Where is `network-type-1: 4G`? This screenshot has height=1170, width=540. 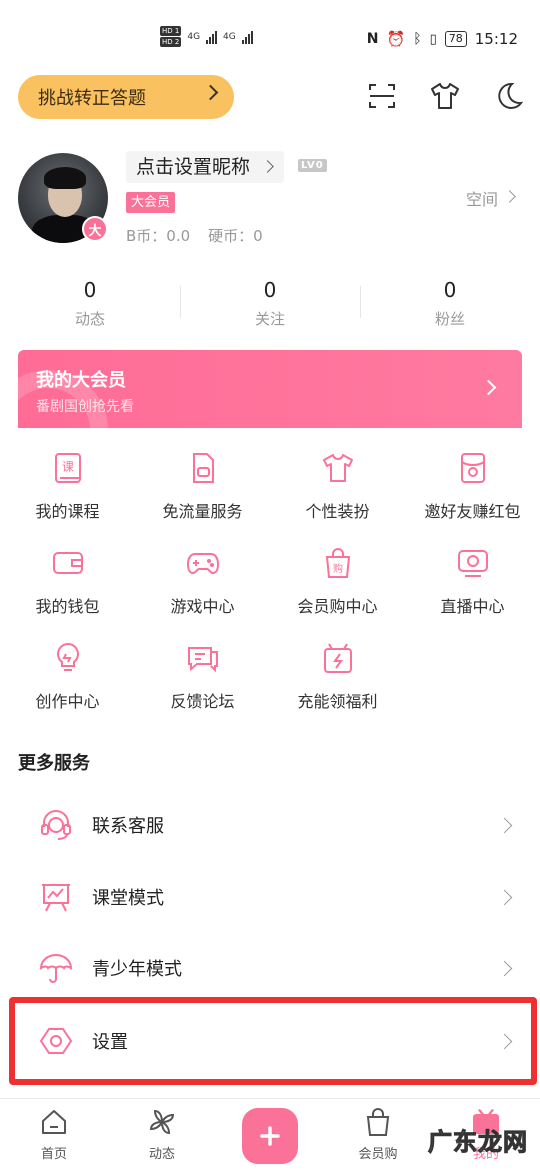
network-type-1: 4G is located at coordinates (194, 36).